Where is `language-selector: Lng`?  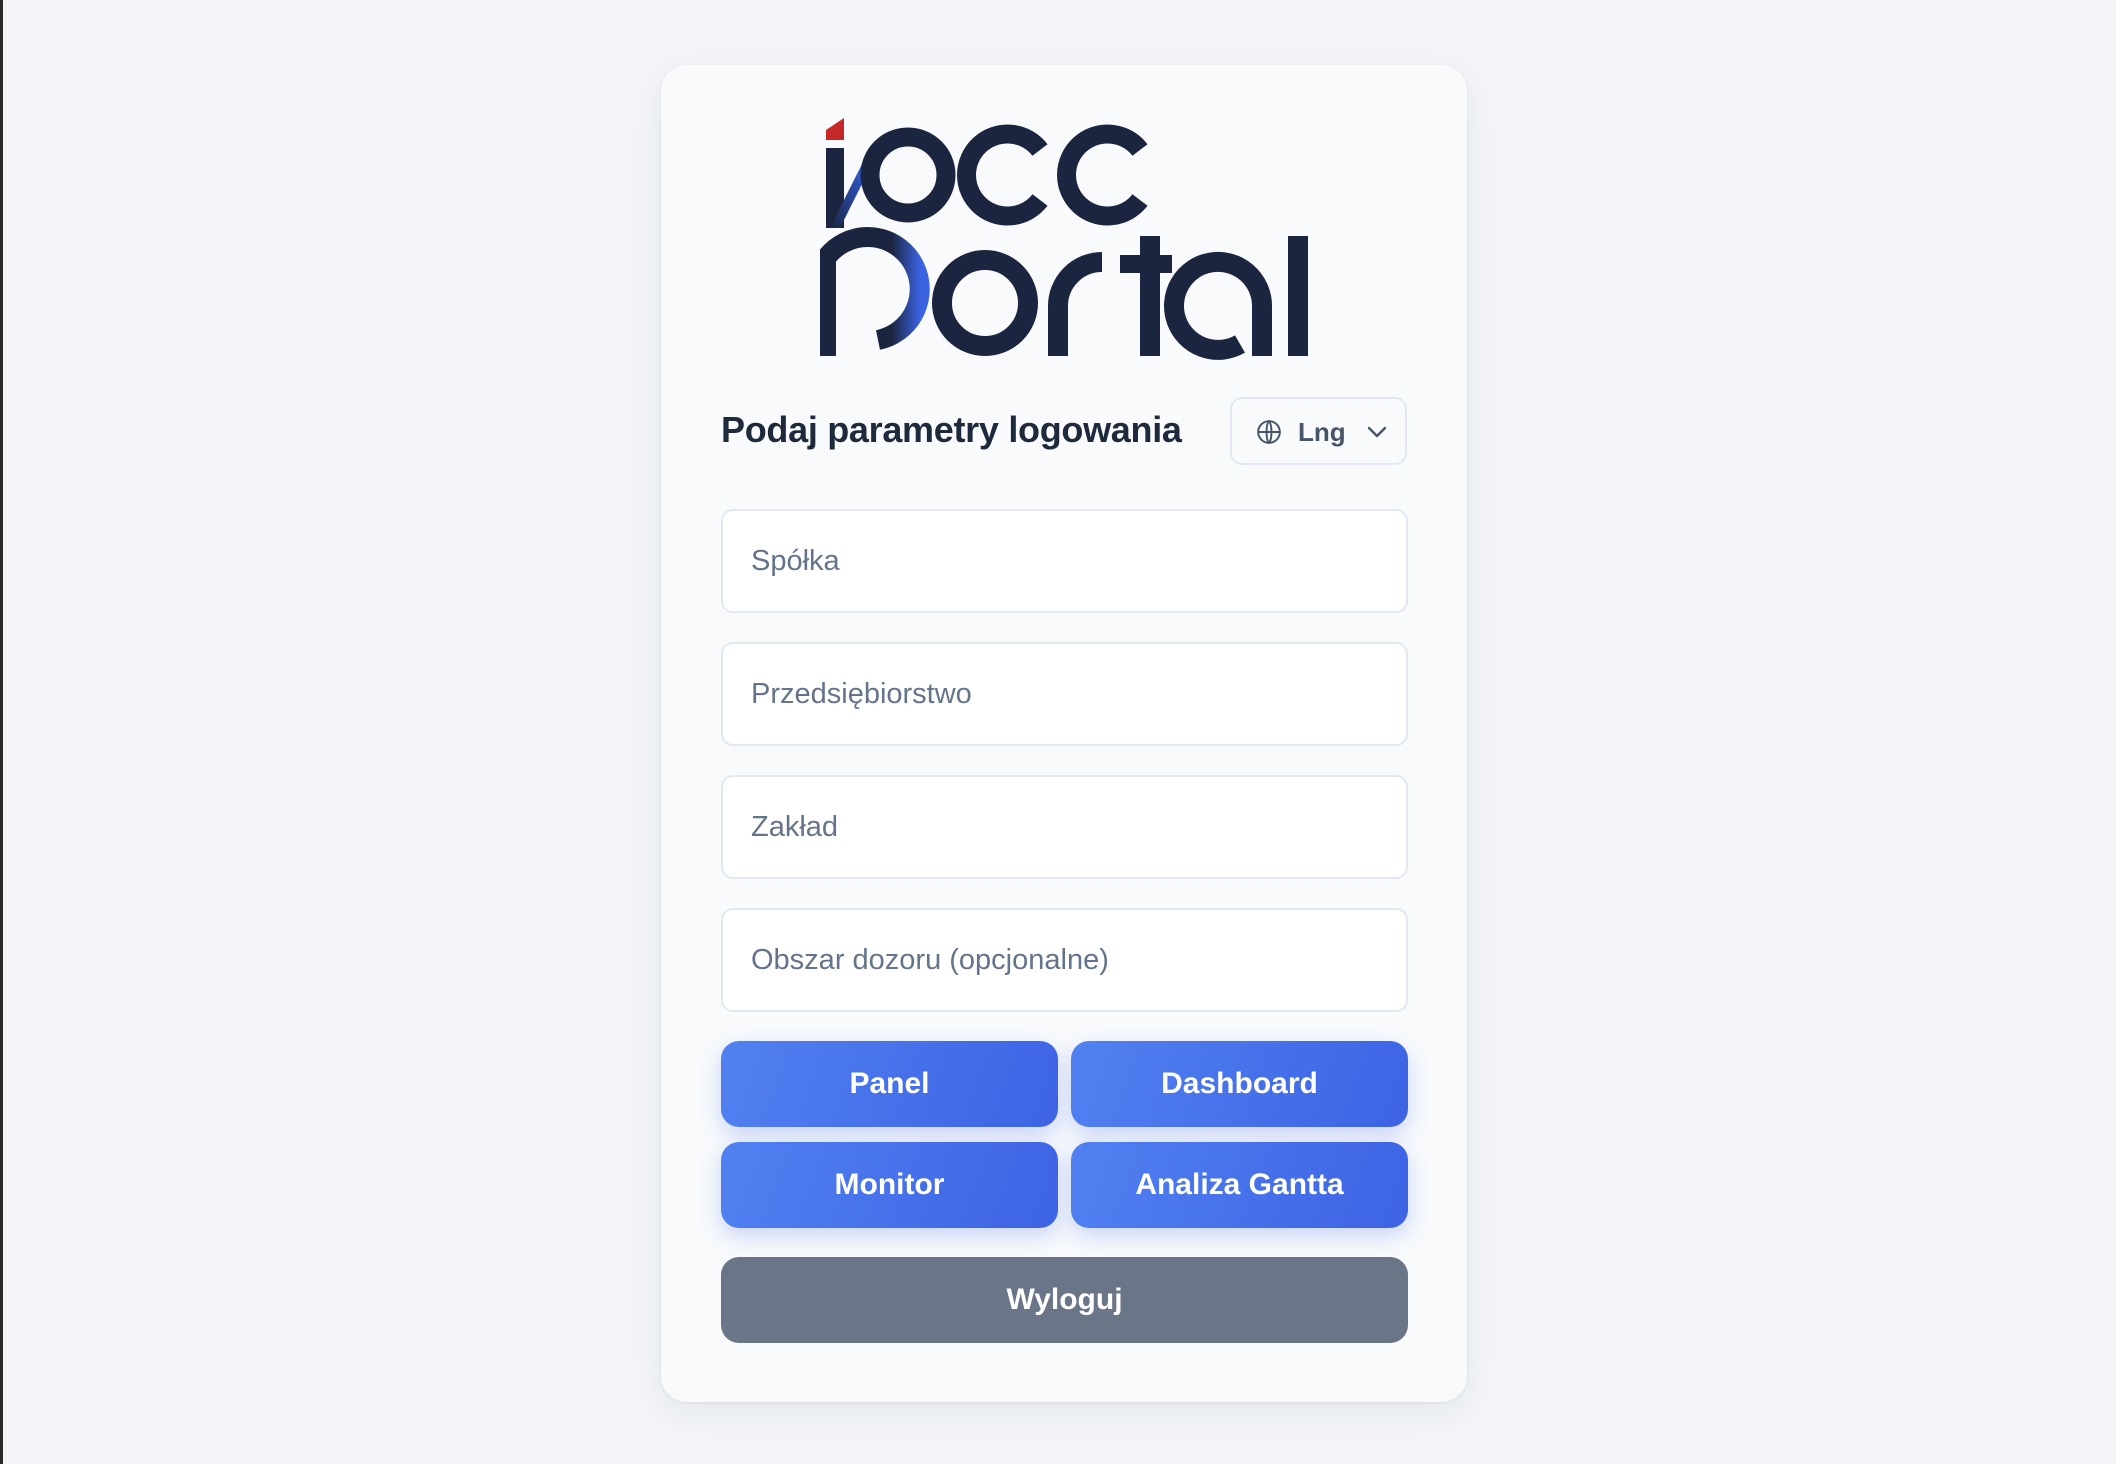
language-selector: Lng is located at coordinates (1318, 431).